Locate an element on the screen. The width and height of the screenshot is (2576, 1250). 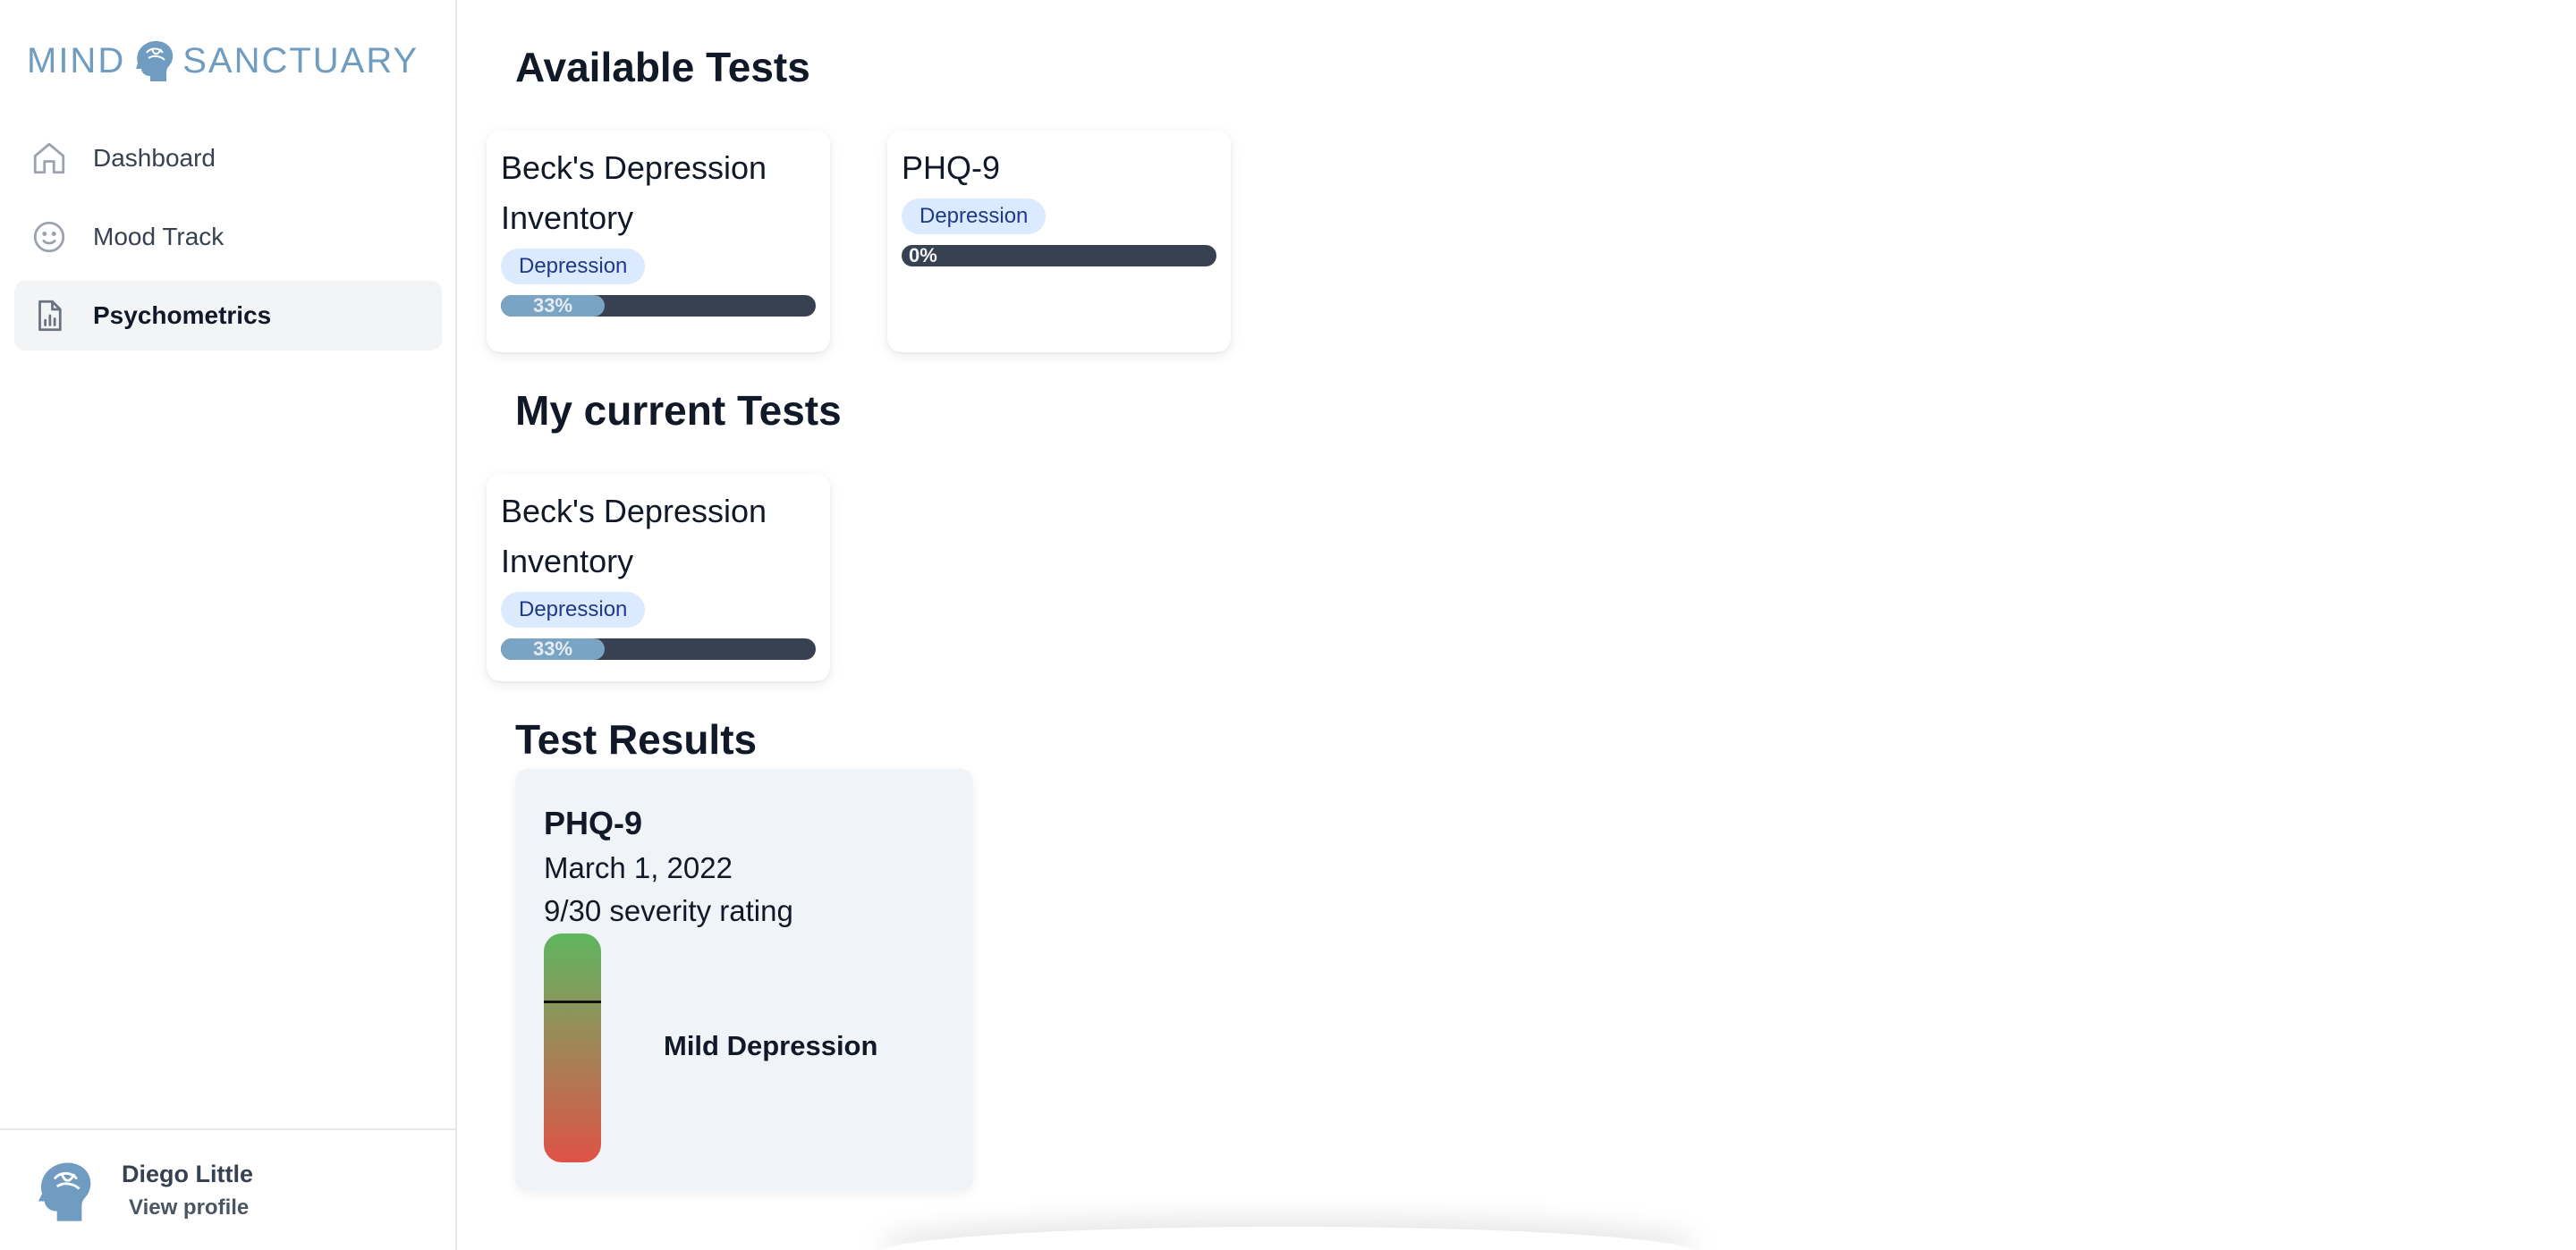
progress-bar: 0% is located at coordinates (1059, 256).